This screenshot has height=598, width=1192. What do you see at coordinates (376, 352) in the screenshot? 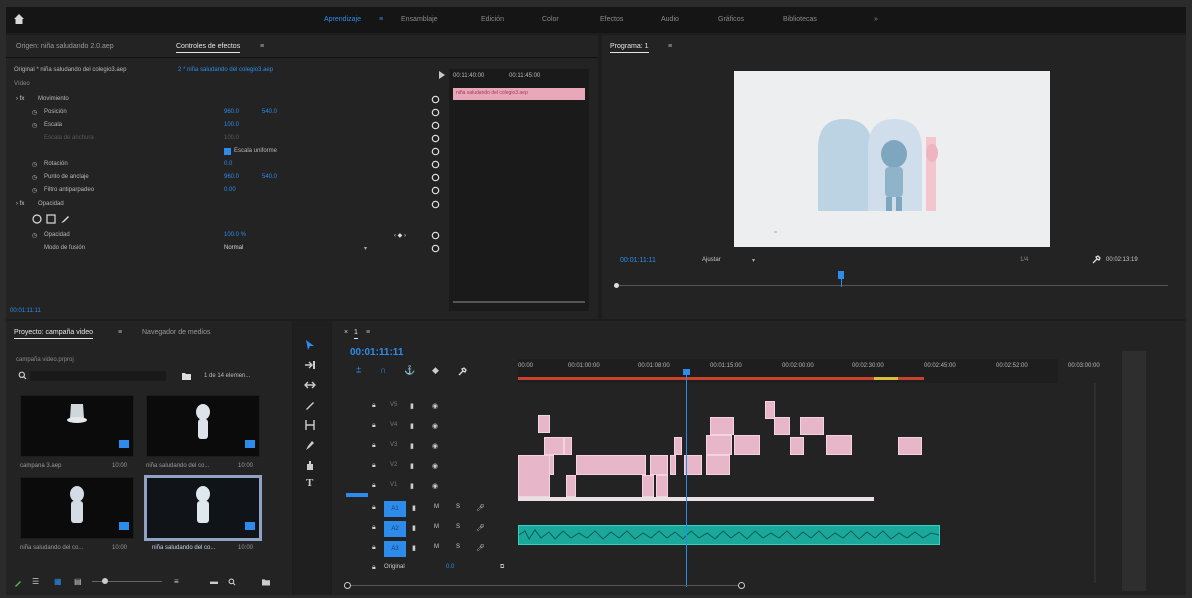
I see `timeline-current-time: 00:01:11:11` at bounding box center [376, 352].